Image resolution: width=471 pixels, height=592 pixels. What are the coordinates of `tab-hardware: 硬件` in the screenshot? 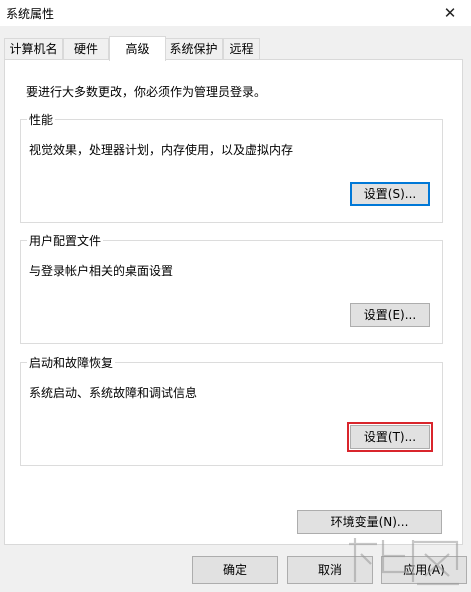 It's located at (86, 49).